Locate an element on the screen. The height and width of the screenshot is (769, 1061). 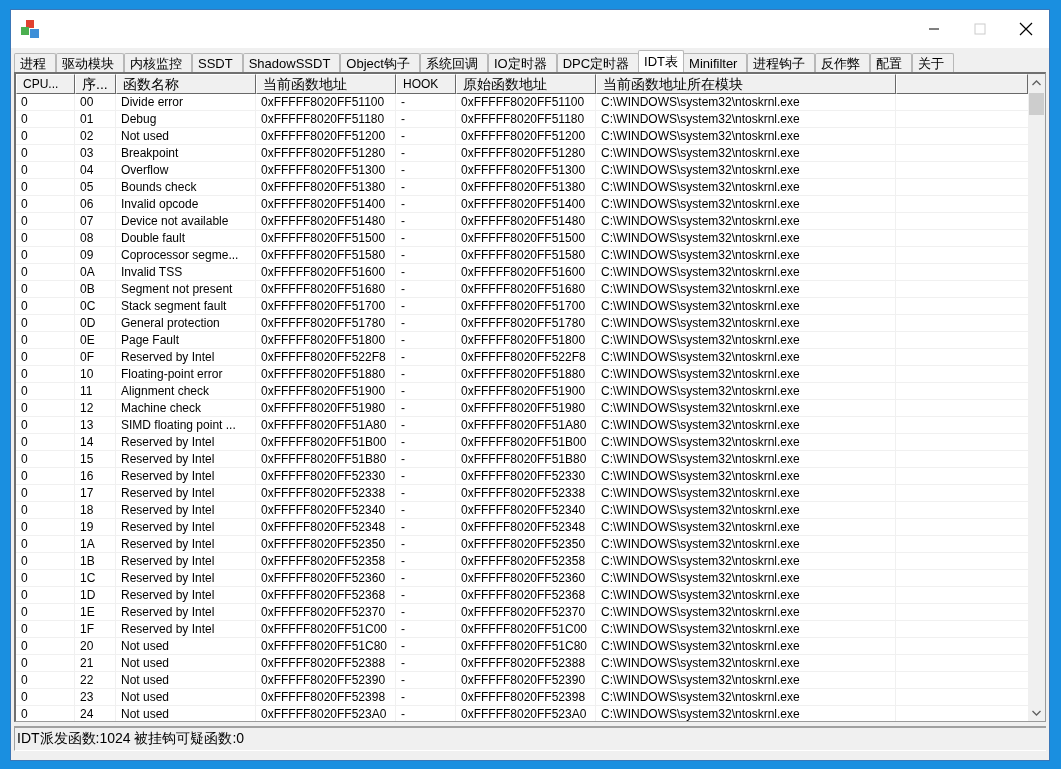
tab: 进程 is located at coordinates (35, 62).